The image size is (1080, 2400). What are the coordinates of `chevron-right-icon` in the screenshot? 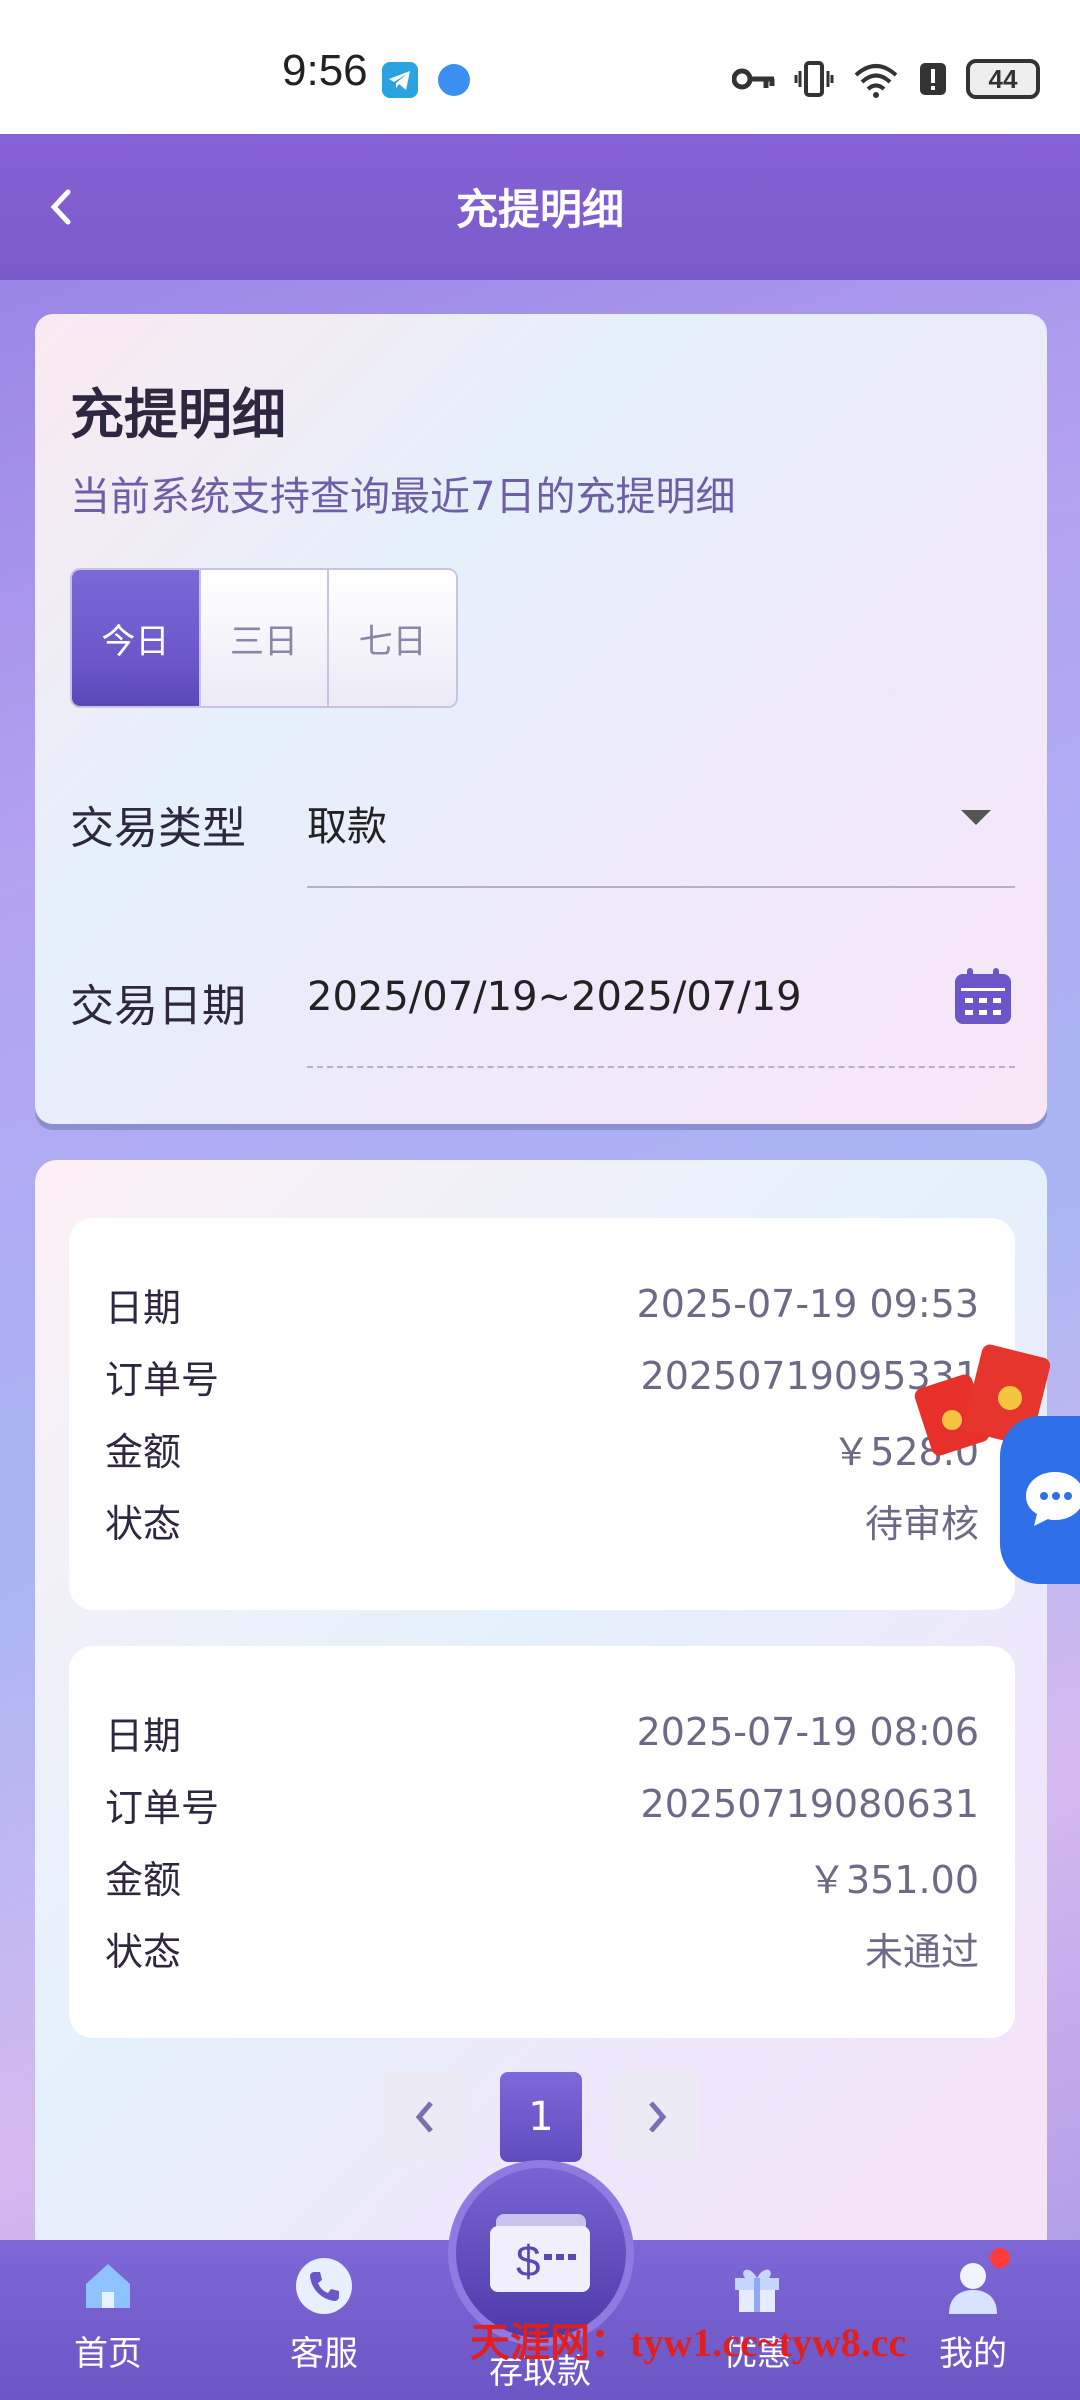 It's located at (658, 2117).